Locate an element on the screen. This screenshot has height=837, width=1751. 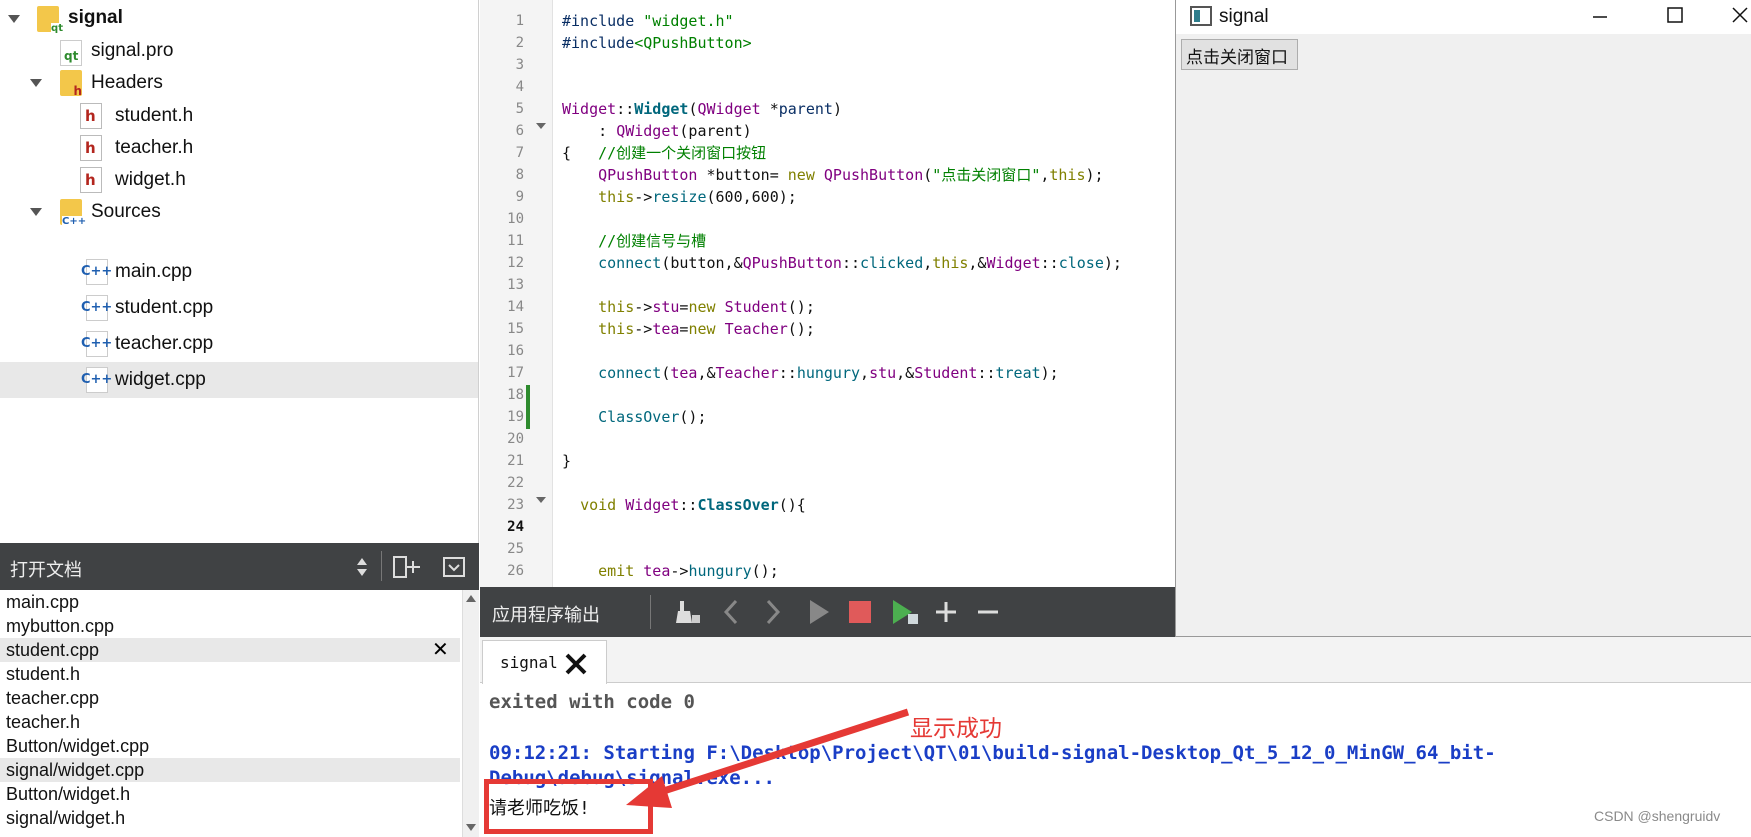
output-tab-strip is located at coordinates (1115, 660).